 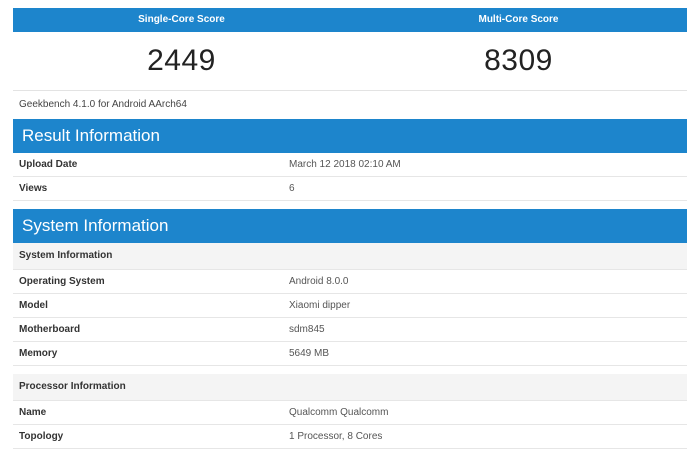 What do you see at coordinates (518, 19) in the screenshot?
I see `multi-core-score-label: Multi-Core Score` at bounding box center [518, 19].